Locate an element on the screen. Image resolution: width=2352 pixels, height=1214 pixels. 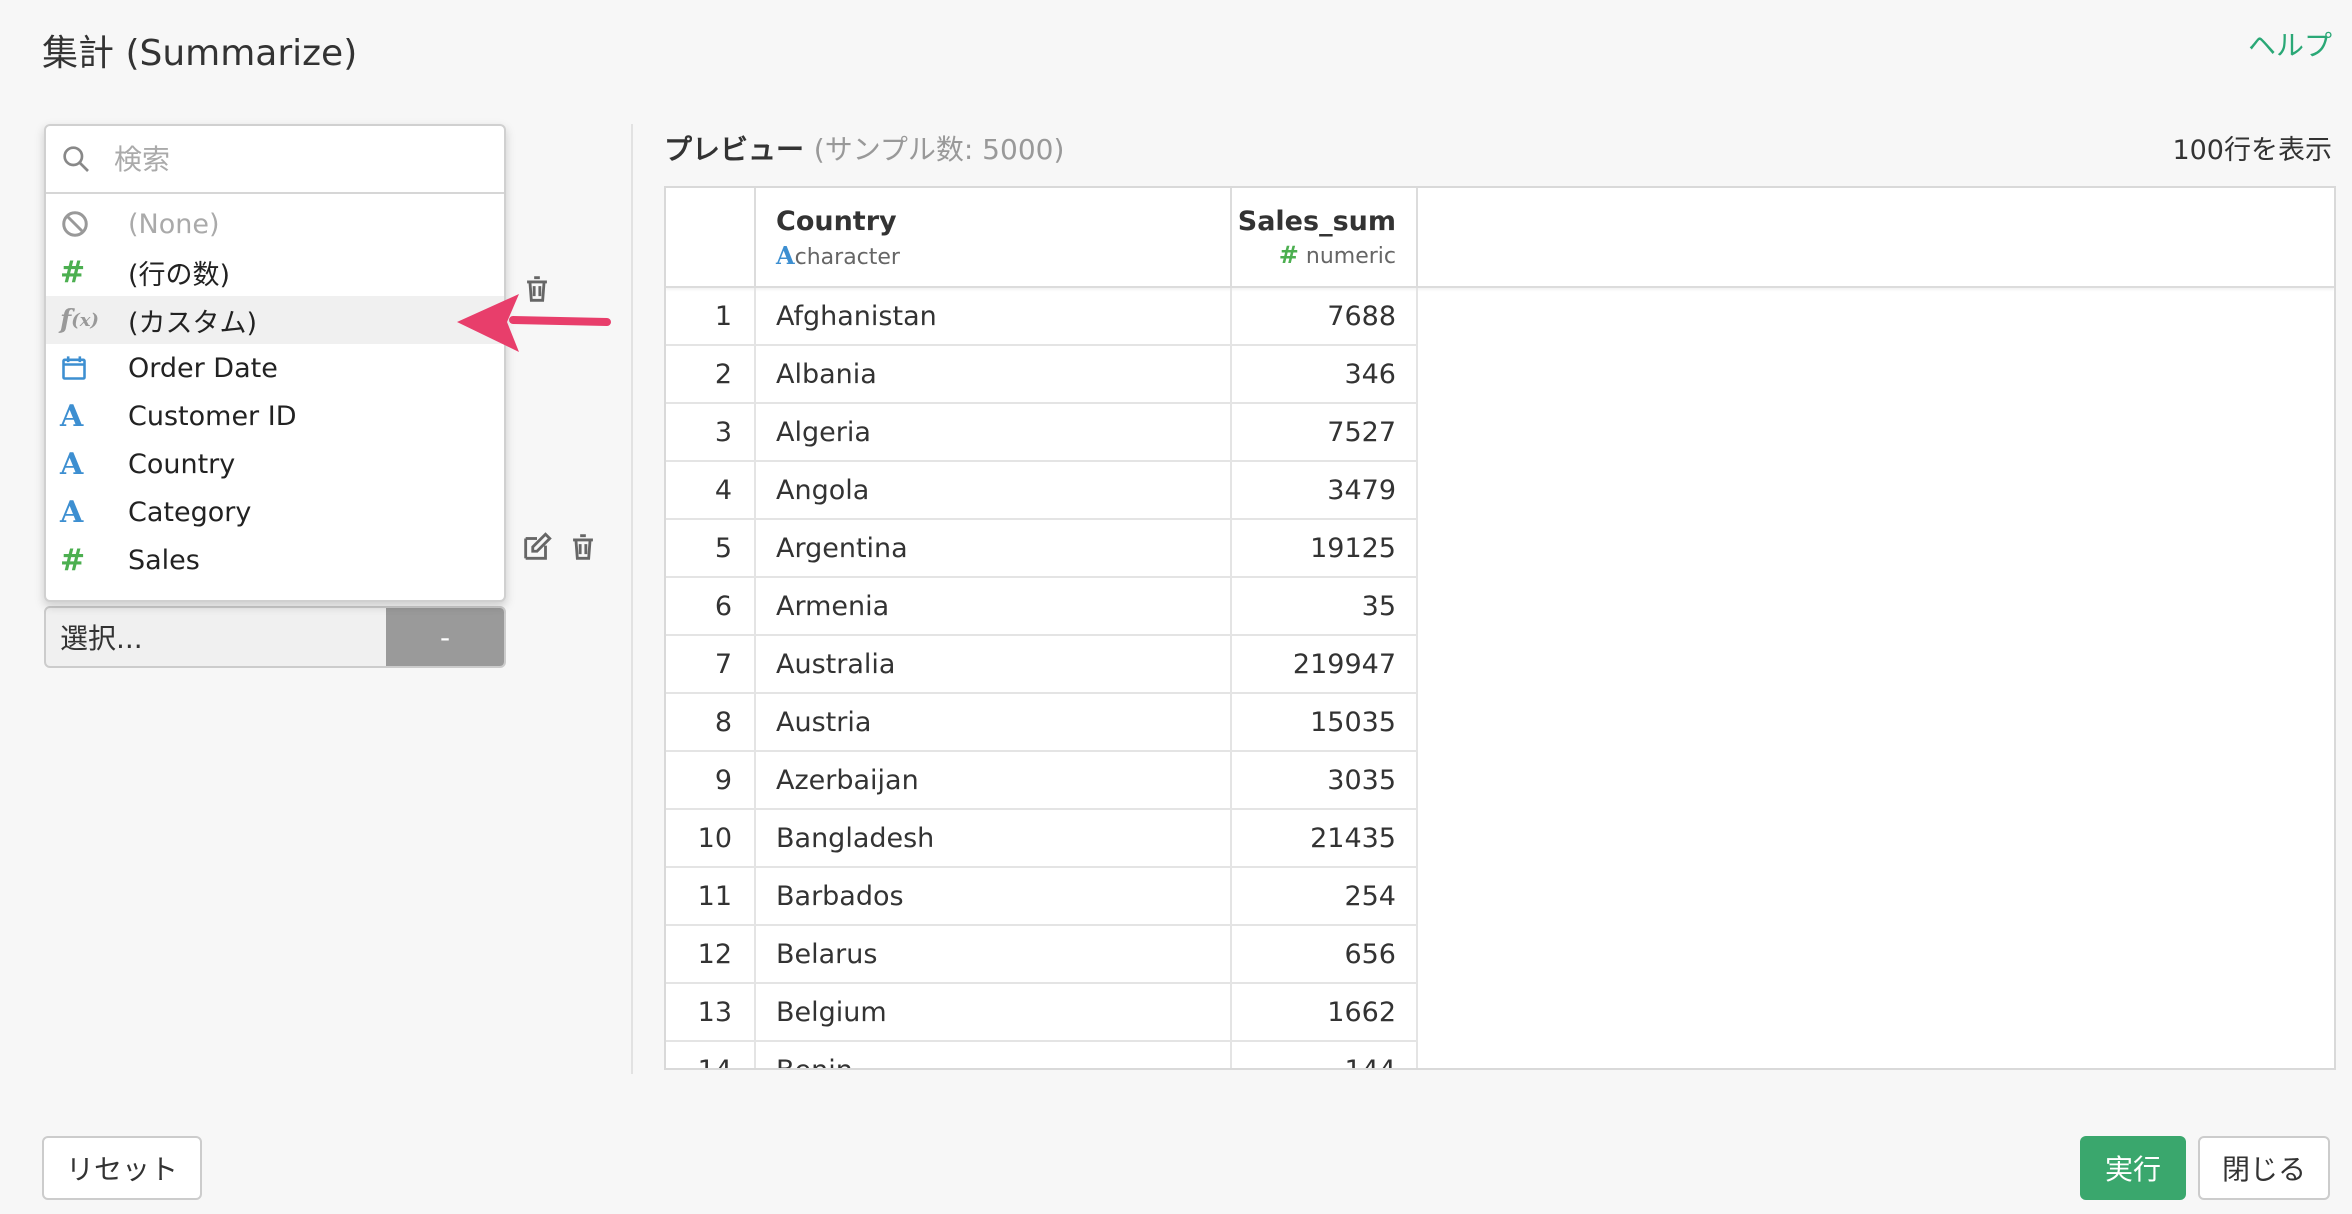
table-row: 3 Algeria 7527 is located at coordinates (1042, 433).